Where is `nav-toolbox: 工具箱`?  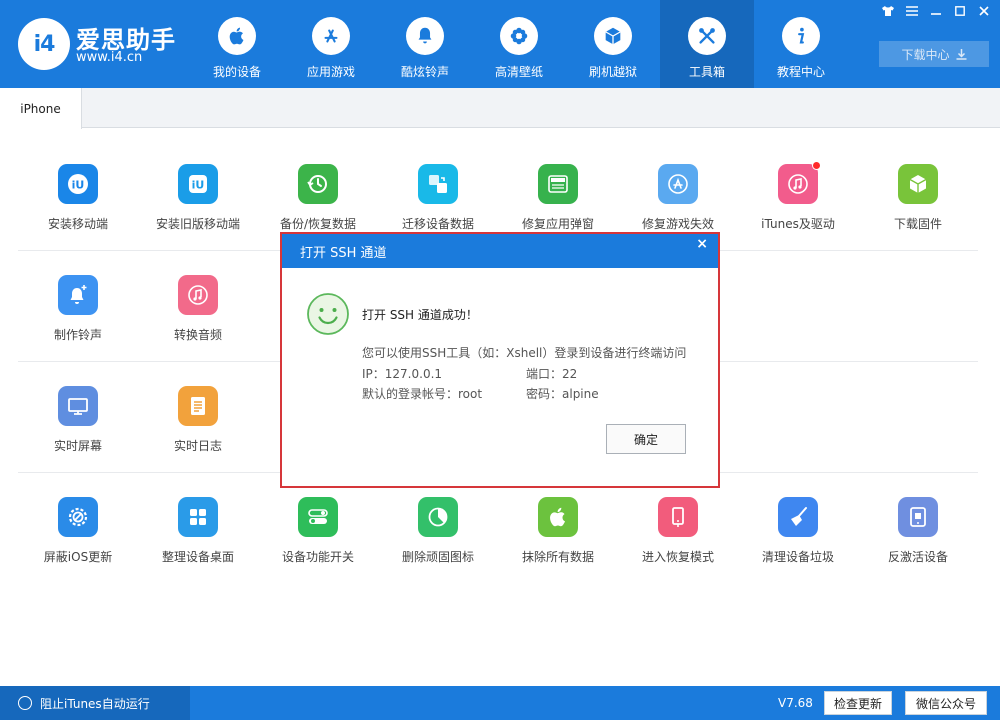
nav-toolbox: 工具箱 is located at coordinates (707, 44).